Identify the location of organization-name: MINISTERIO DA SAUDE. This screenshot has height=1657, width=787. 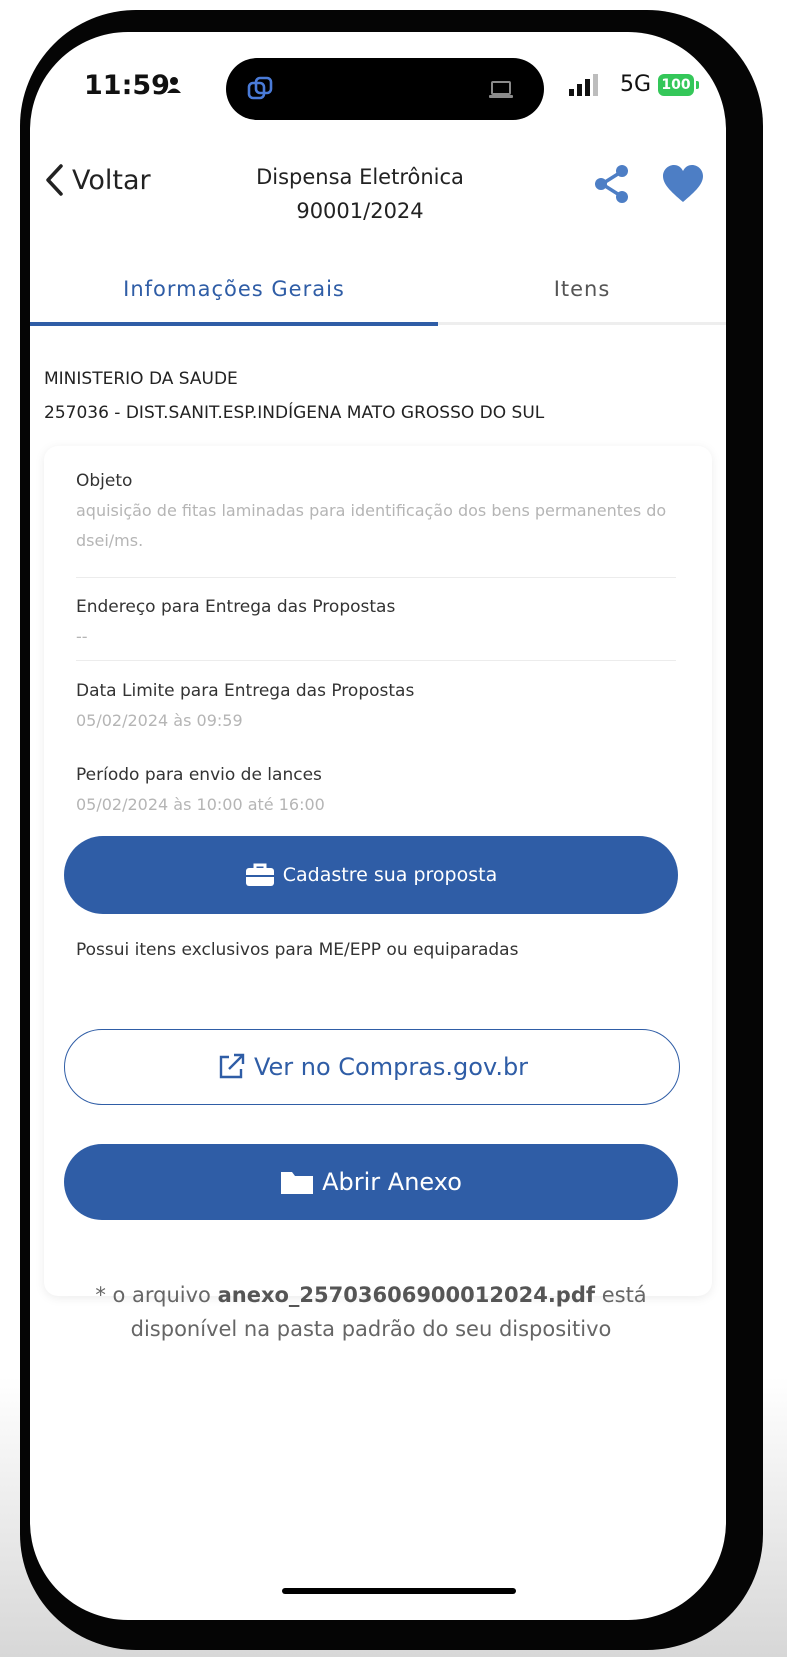
(141, 379).